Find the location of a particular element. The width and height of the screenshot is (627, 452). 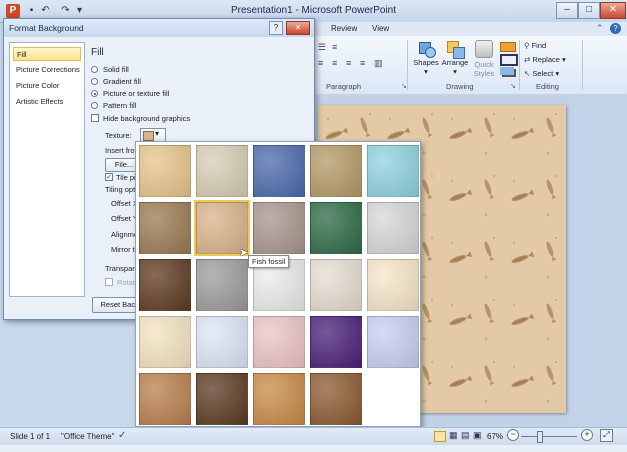

tab-view: View is located at coordinates (380, 28).